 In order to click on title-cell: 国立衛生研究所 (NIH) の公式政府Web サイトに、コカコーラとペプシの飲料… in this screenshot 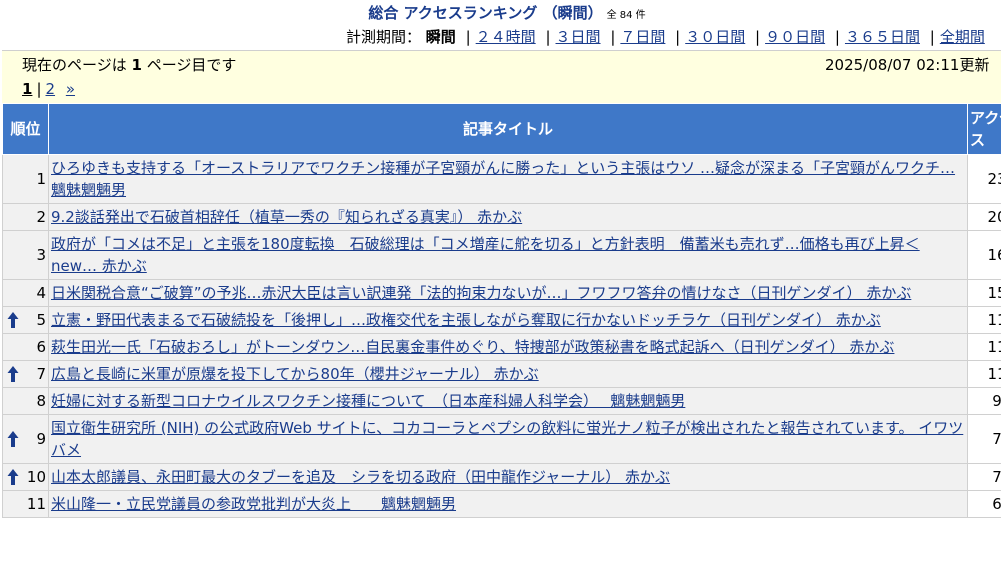, I will do `click(508, 439)`.